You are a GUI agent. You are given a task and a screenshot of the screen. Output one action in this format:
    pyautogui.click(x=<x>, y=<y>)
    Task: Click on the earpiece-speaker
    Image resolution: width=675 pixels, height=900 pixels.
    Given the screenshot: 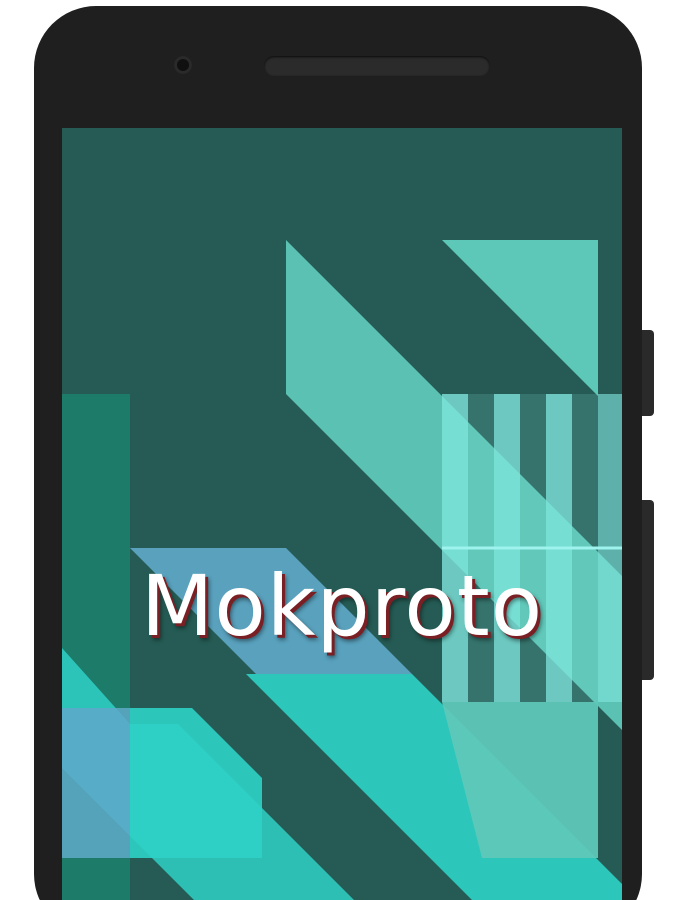 What is the action you would take?
    pyautogui.click(x=377, y=66)
    